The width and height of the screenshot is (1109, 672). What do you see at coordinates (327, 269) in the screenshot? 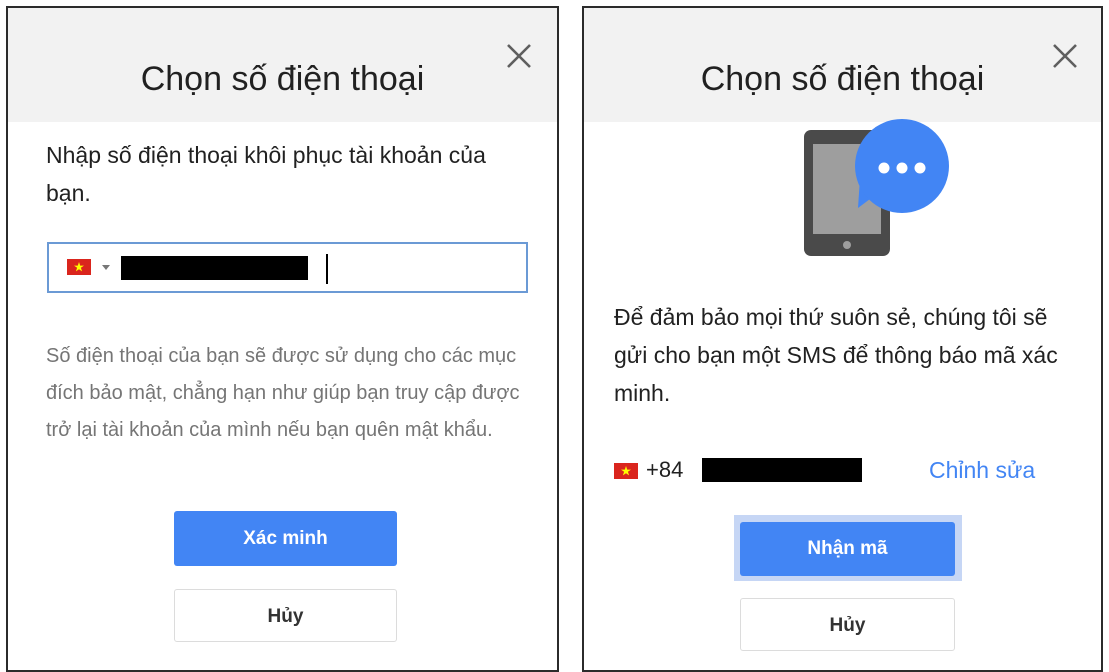
I see `text-cursor` at bounding box center [327, 269].